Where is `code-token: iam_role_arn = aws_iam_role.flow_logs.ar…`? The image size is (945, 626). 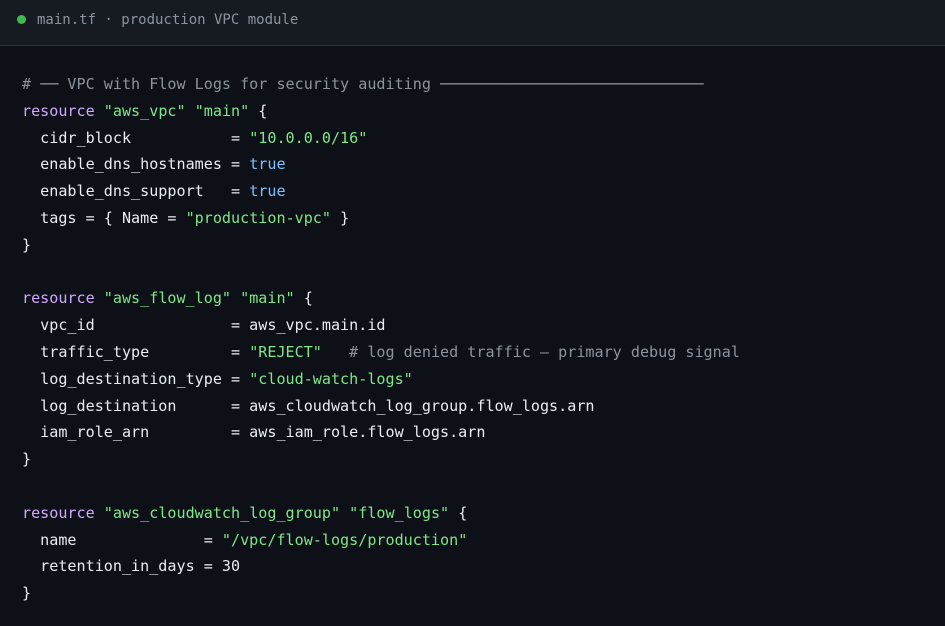 code-token: iam_role_arn = aws_iam_role.flow_logs.ar… is located at coordinates (254, 432).